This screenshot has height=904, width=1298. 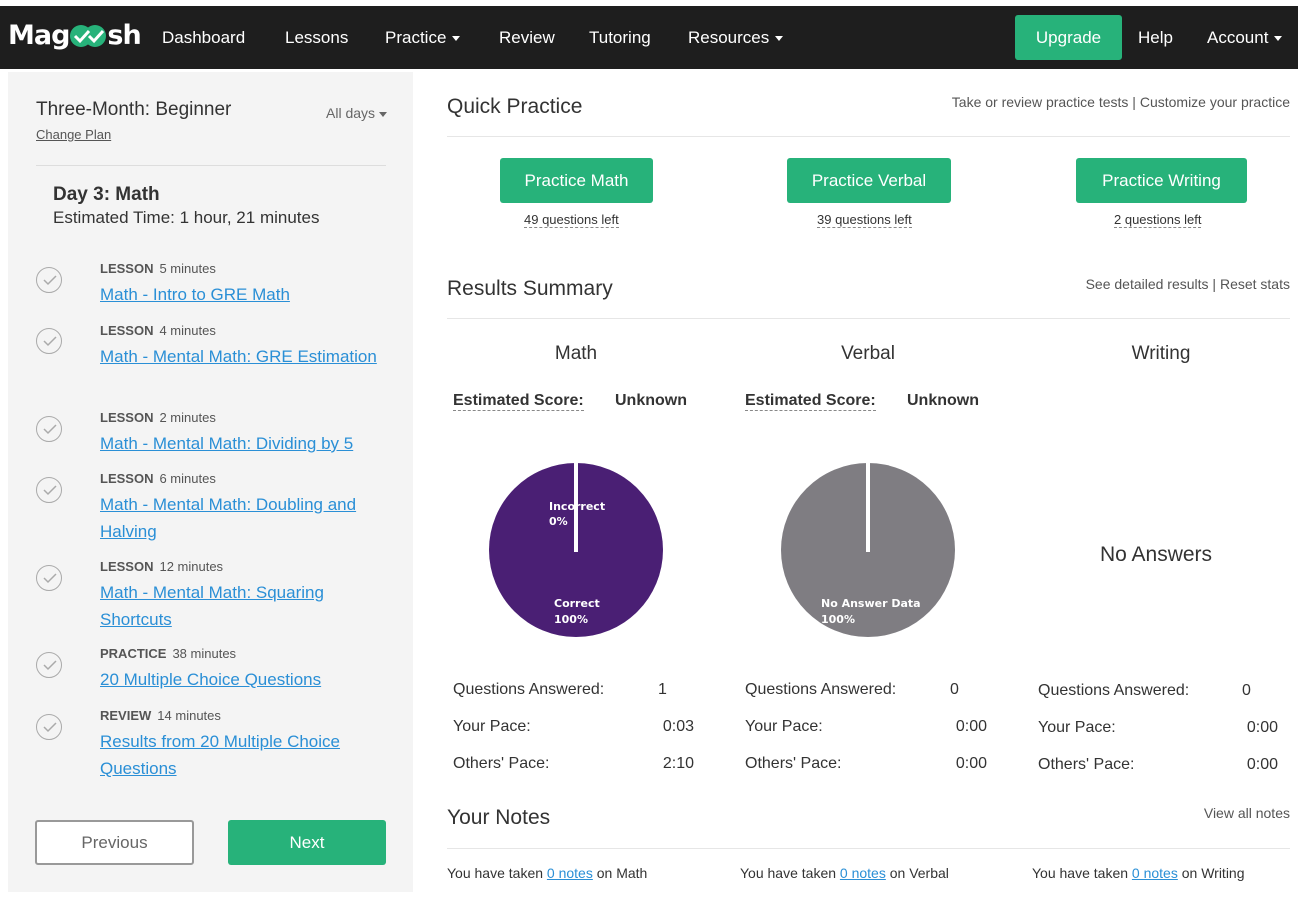 What do you see at coordinates (1246, 690) in the screenshot?
I see `writing-answered-value: 0` at bounding box center [1246, 690].